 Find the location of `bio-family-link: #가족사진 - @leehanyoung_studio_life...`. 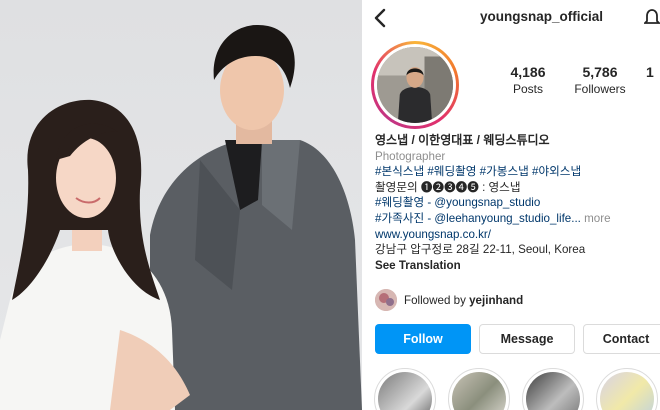

bio-family-link: #가족사진 - @leehanyoung_studio_life... is located at coordinates (478, 218).